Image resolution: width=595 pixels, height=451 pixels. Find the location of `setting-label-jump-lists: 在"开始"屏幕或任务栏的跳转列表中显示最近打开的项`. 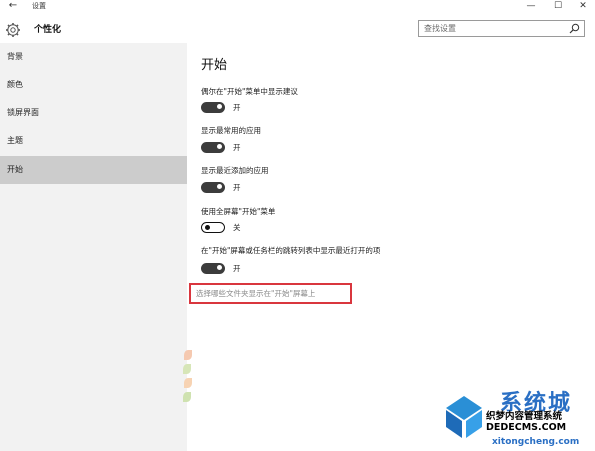

setting-label-jump-lists: 在"开始"屏幕或任务栏的跳转列表中显示最近打开的项 is located at coordinates (291, 250).